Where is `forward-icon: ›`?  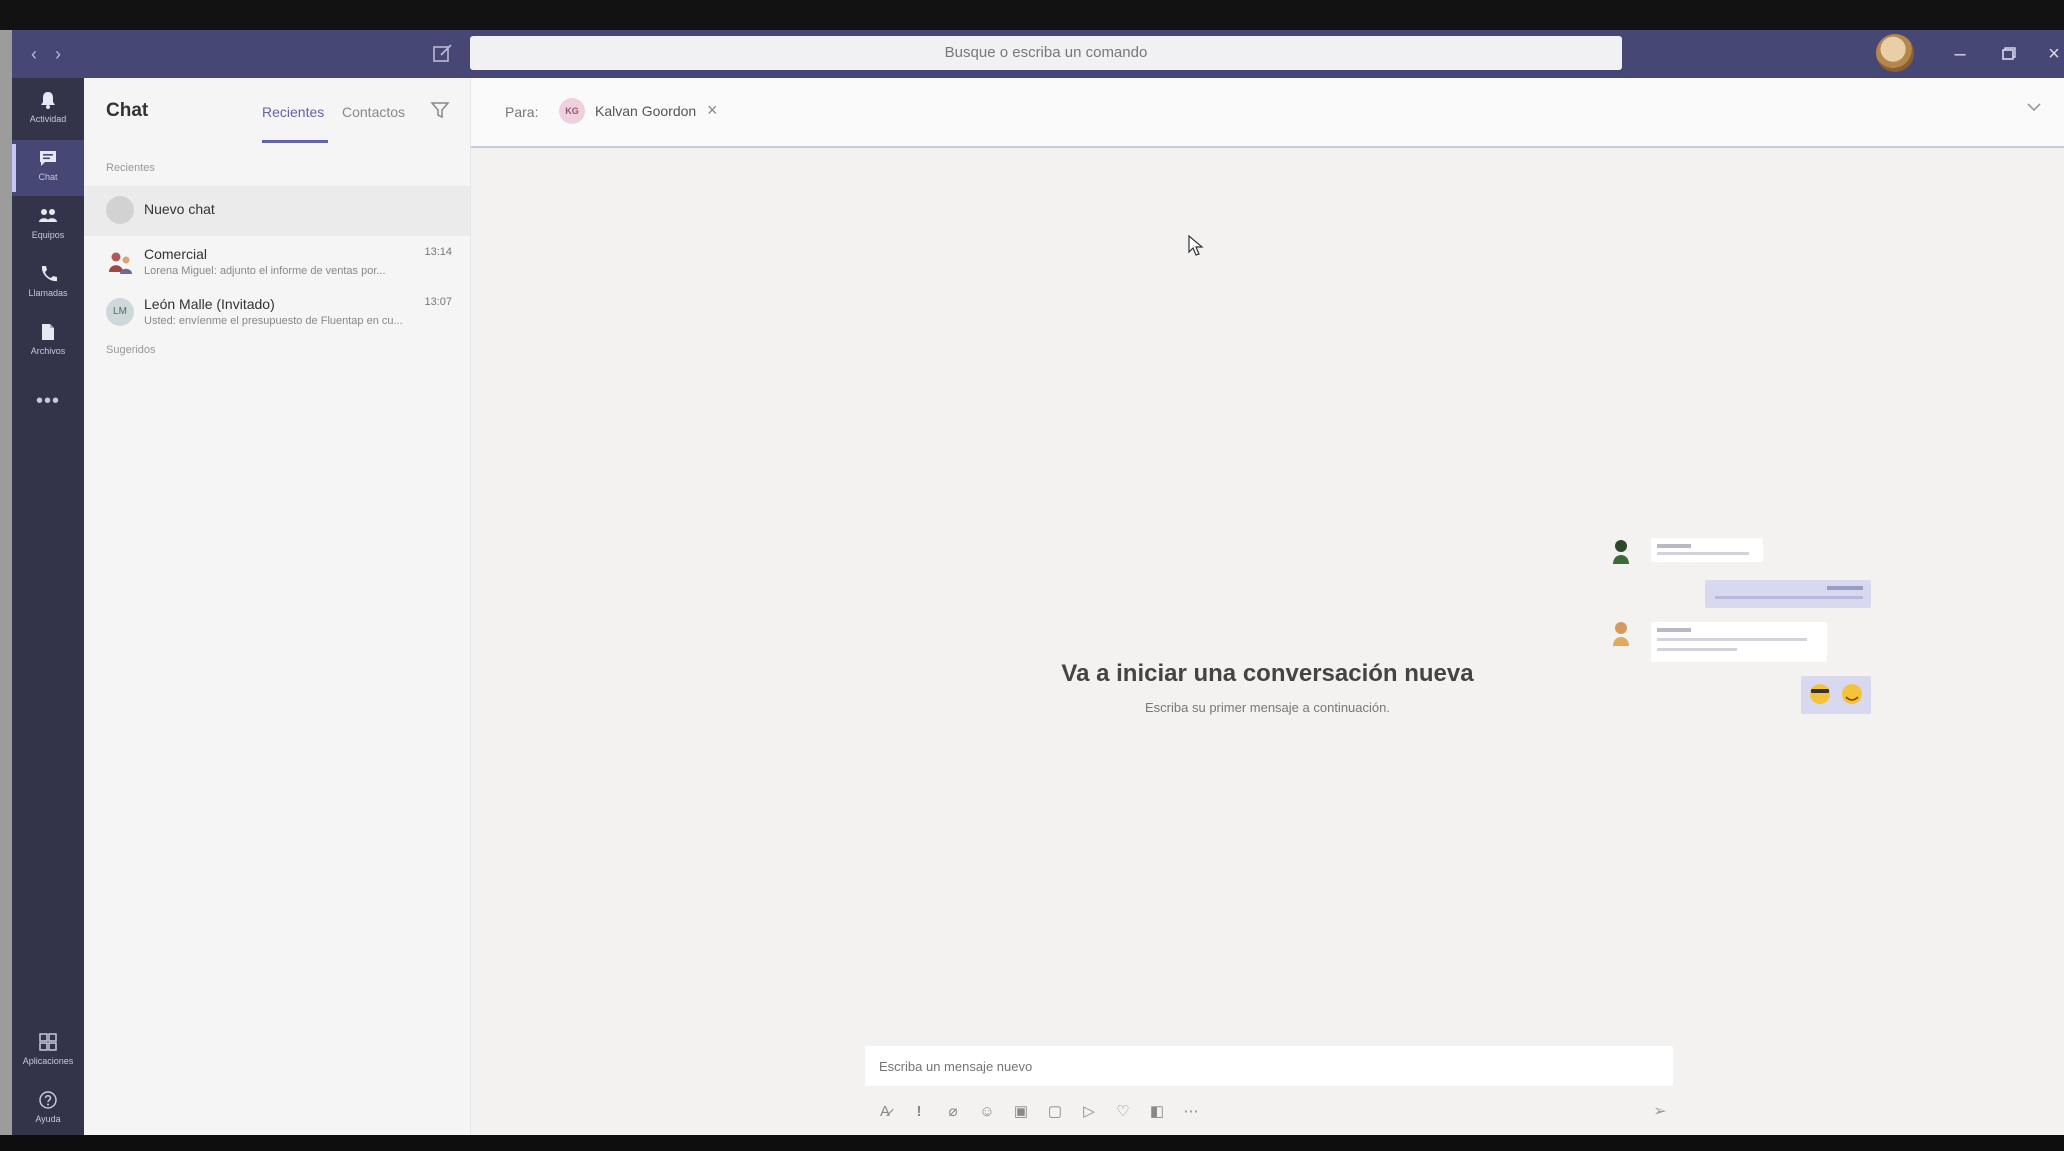
forward-icon: › is located at coordinates (58, 54).